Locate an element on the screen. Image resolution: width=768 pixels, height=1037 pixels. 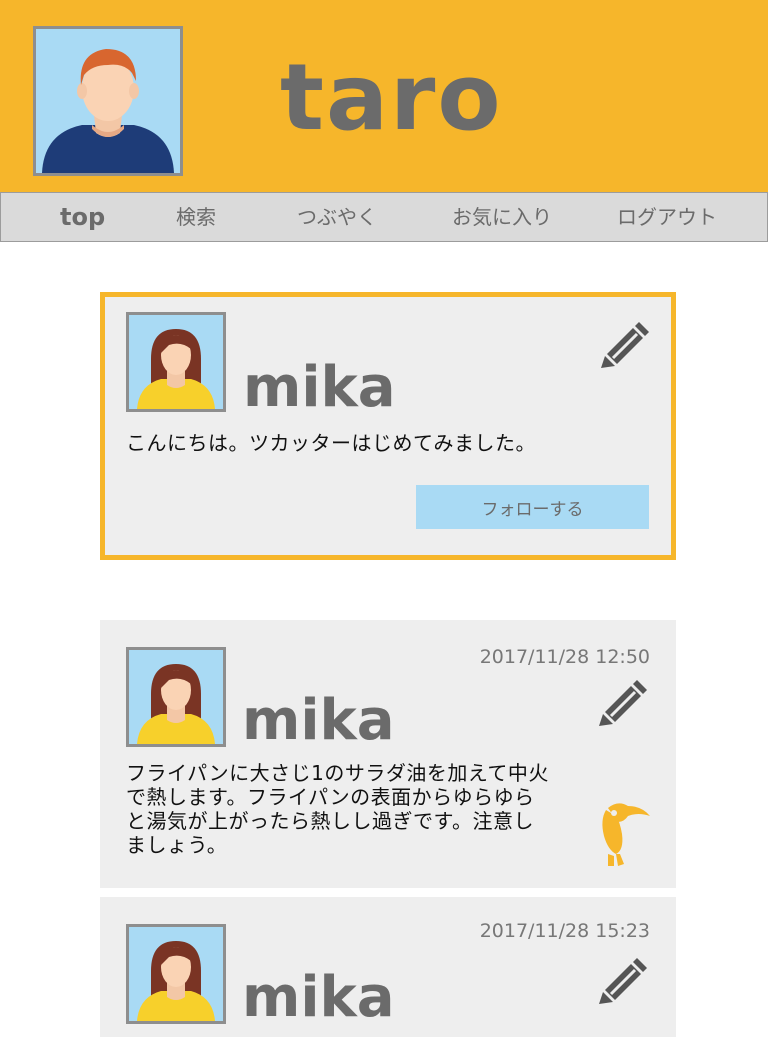
nav-tweet: つぶやく is located at coordinates (337, 217).